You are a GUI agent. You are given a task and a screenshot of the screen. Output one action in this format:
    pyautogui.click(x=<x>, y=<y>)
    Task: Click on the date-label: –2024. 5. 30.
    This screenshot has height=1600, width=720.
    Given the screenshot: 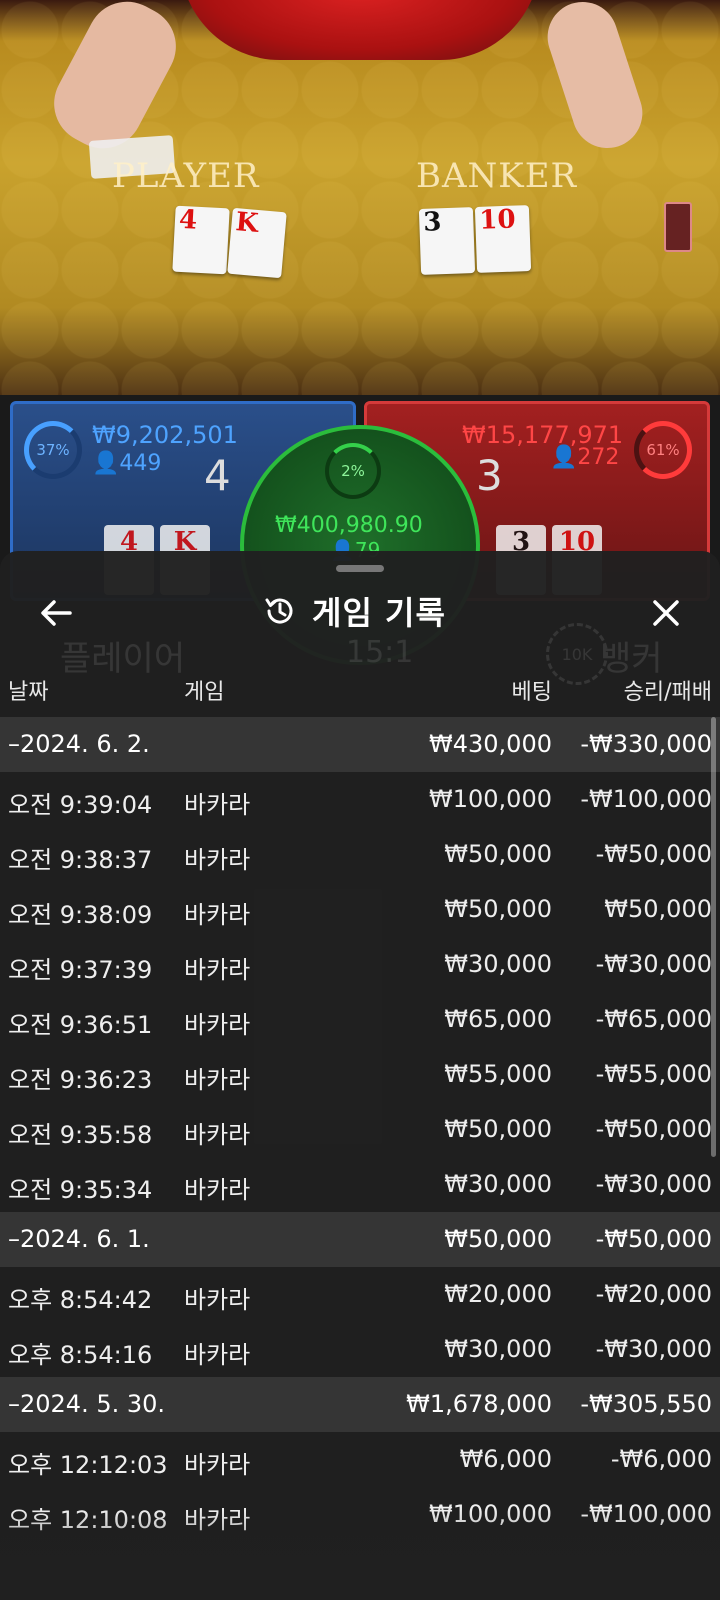 What is the action you would take?
    pyautogui.click(x=87, y=1404)
    